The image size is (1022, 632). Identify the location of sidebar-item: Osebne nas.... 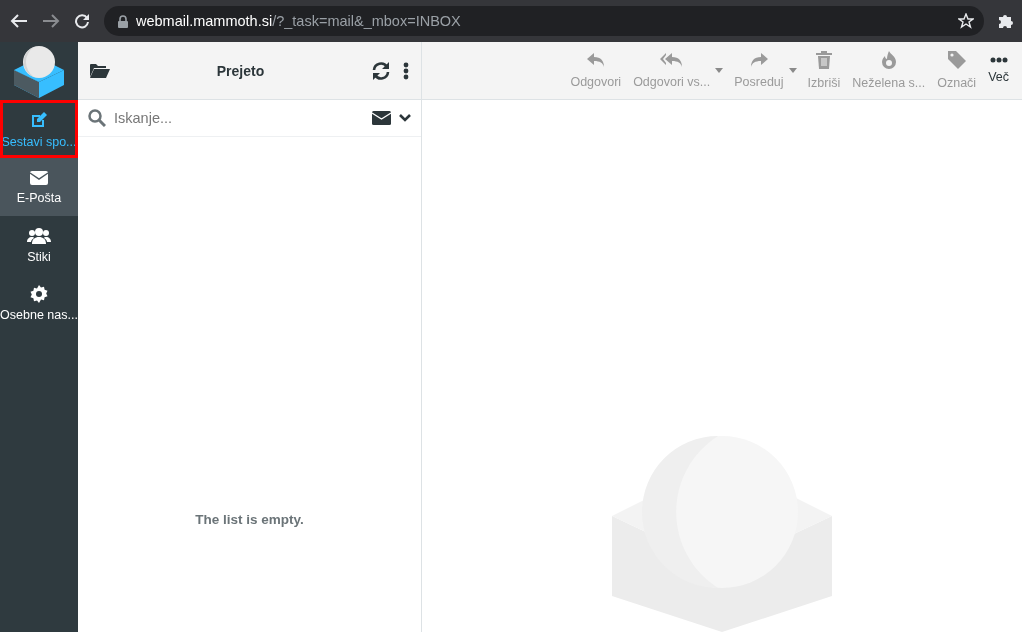
(39, 303).